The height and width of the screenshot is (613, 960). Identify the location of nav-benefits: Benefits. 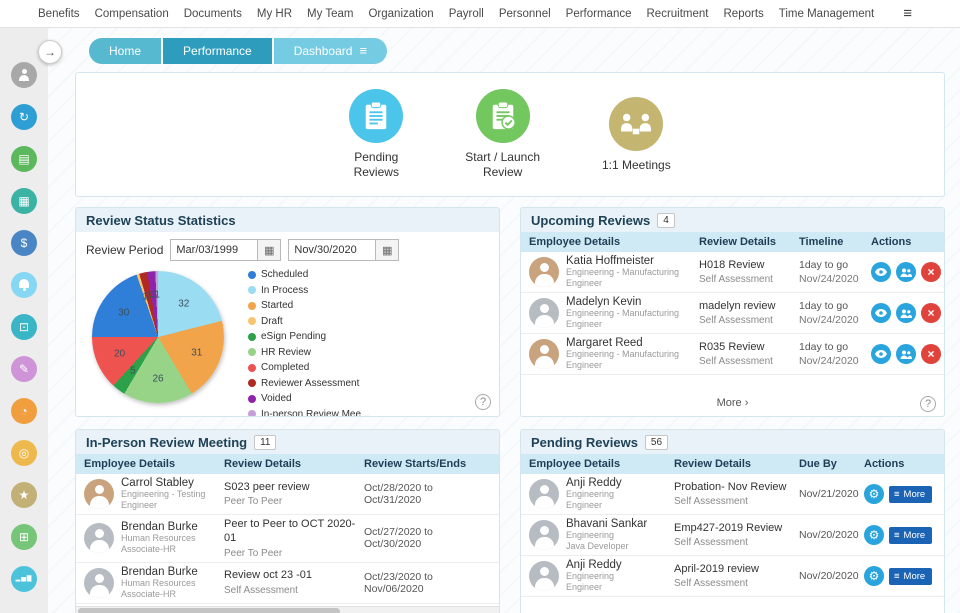
(59, 14).